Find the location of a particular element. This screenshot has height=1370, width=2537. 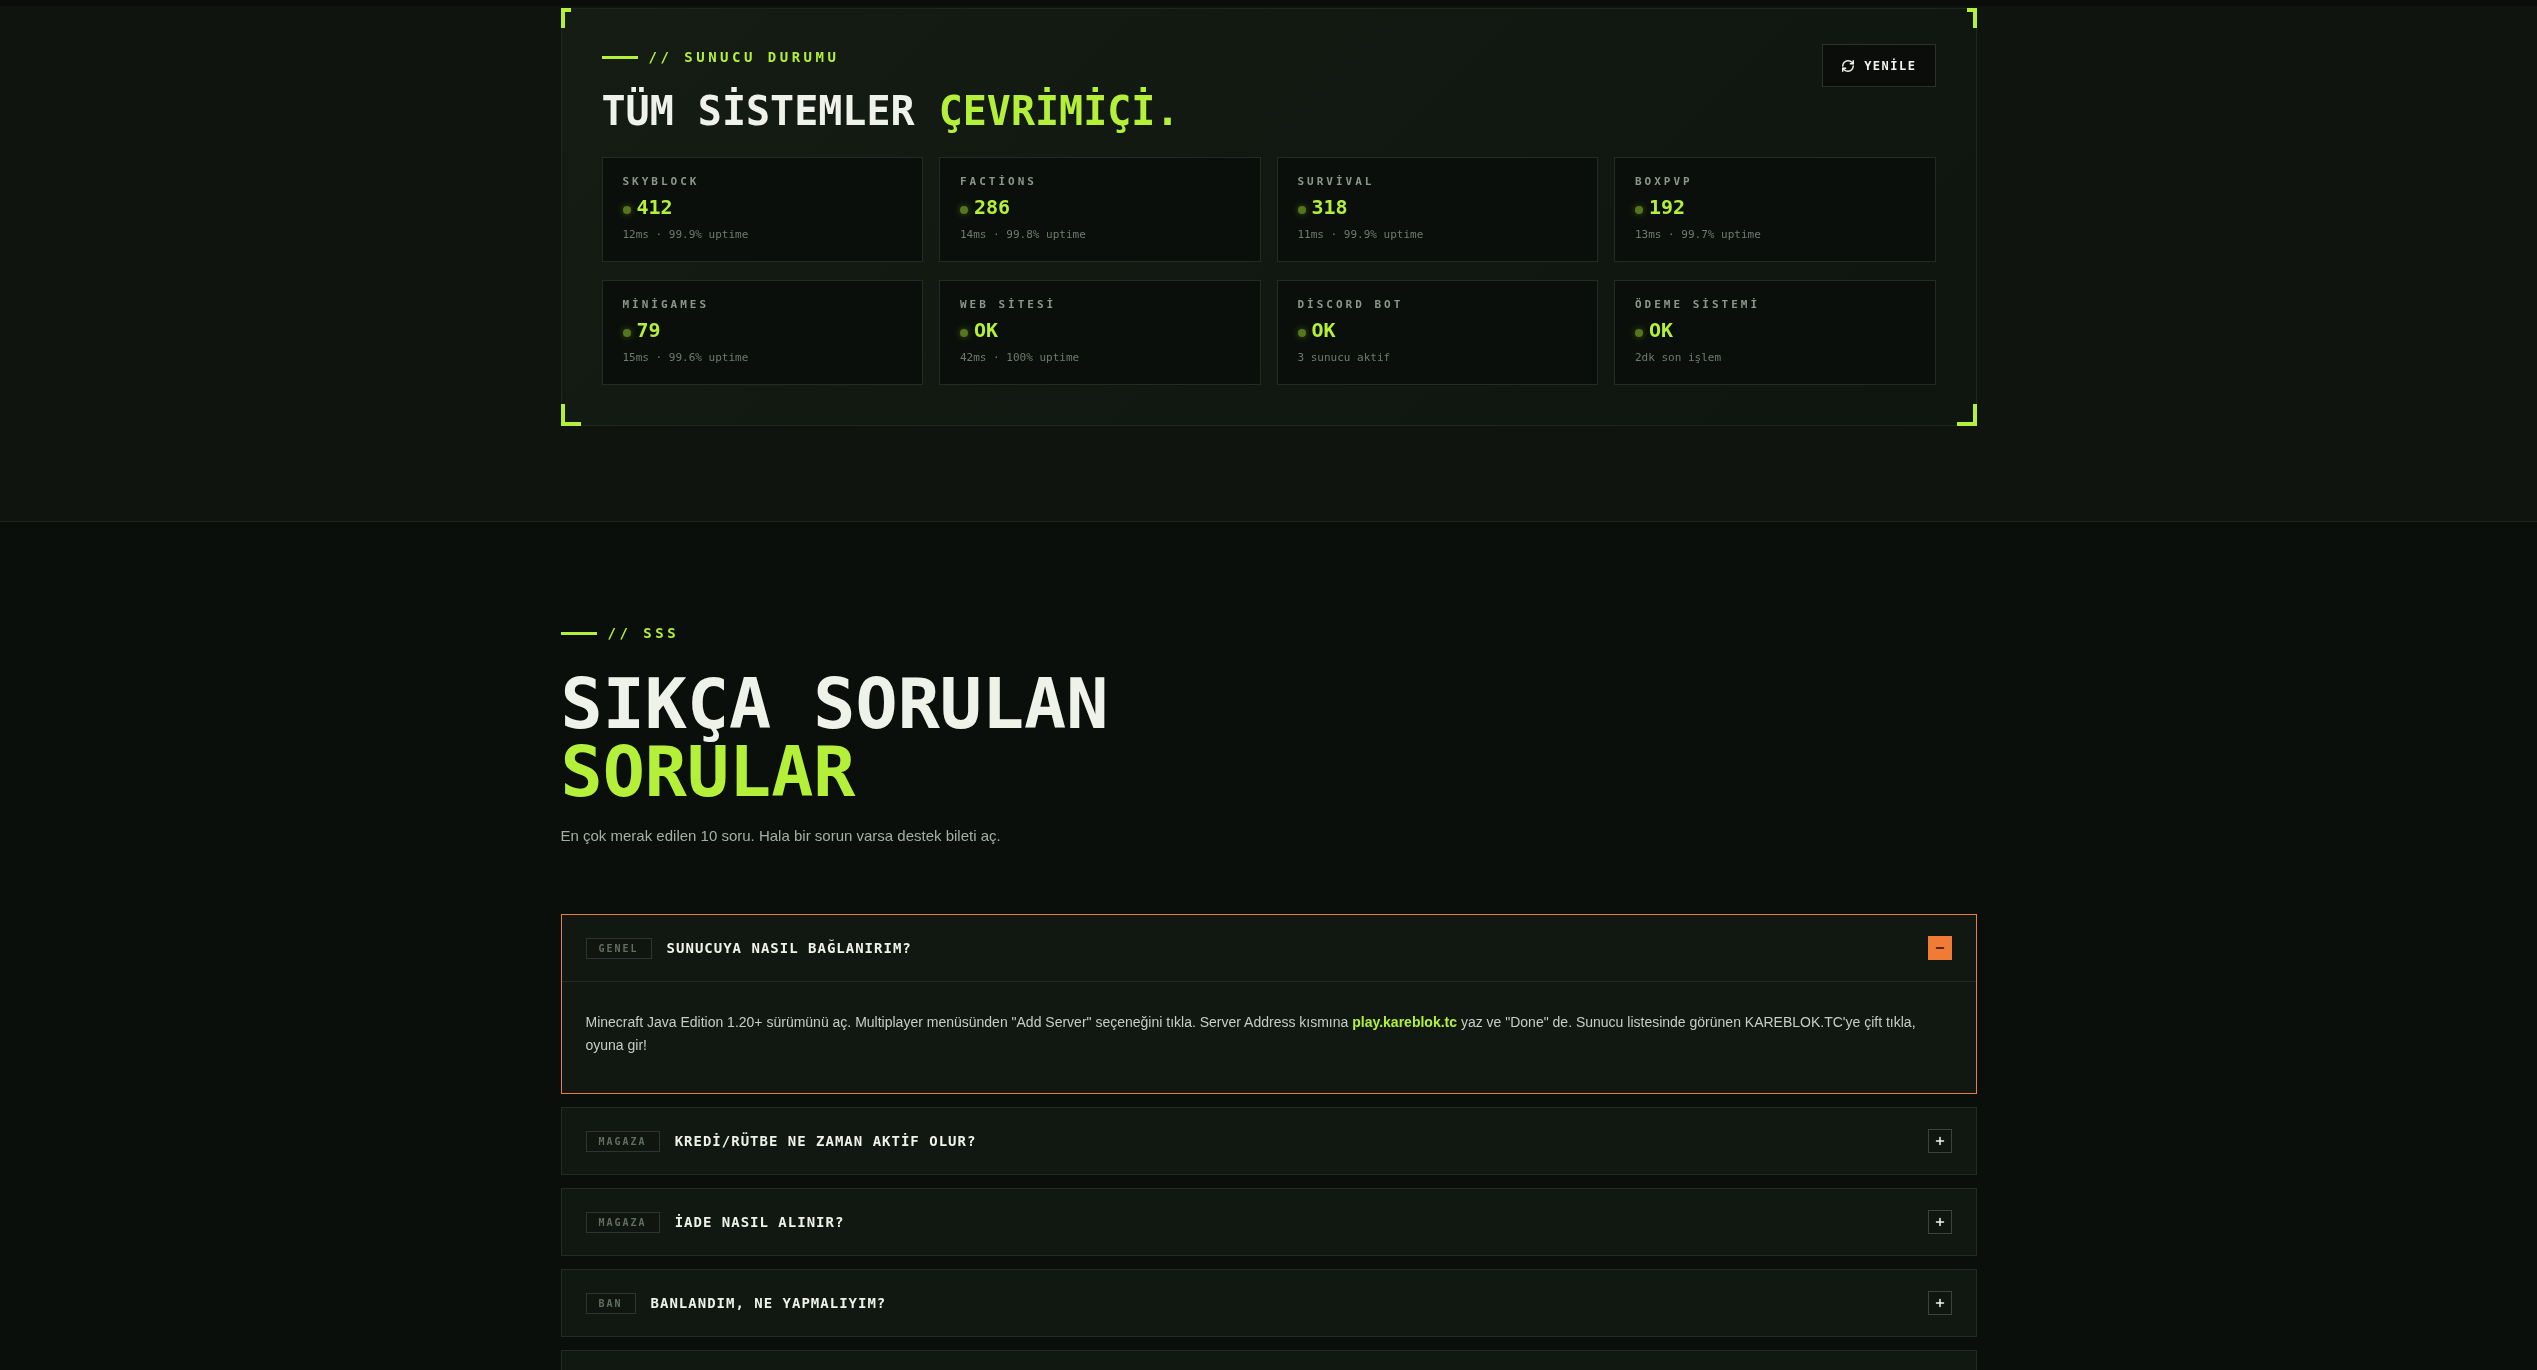

section-title: SIKÇA SORULAN SORULAR is located at coordinates (834, 738).